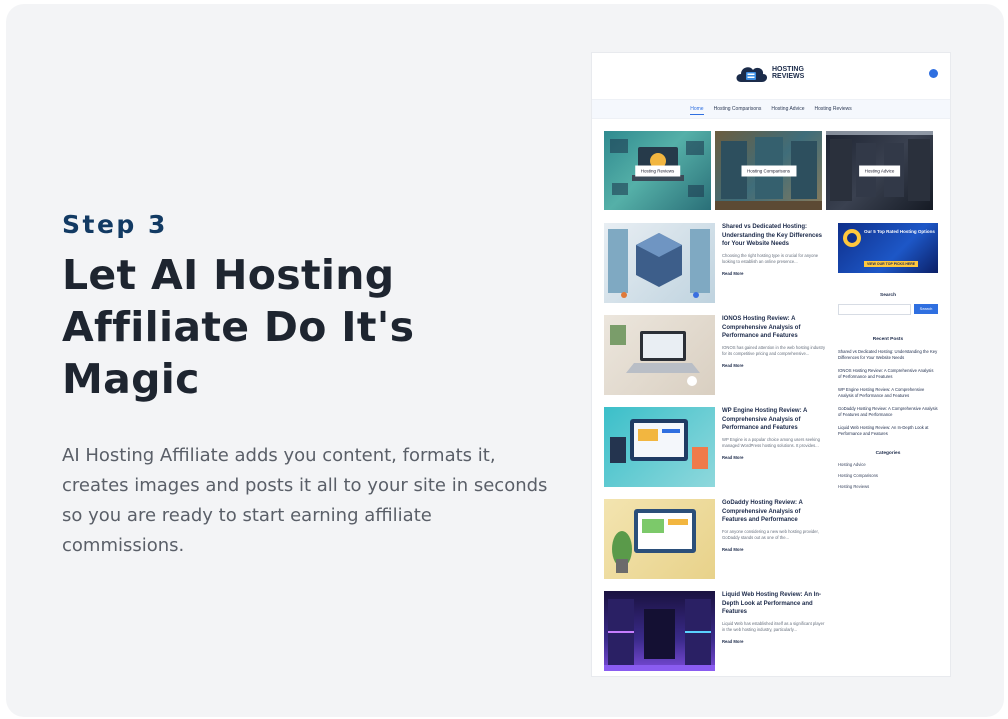 The height and width of the screenshot is (719, 1008). I want to click on award-badge-icon, so click(852, 238).